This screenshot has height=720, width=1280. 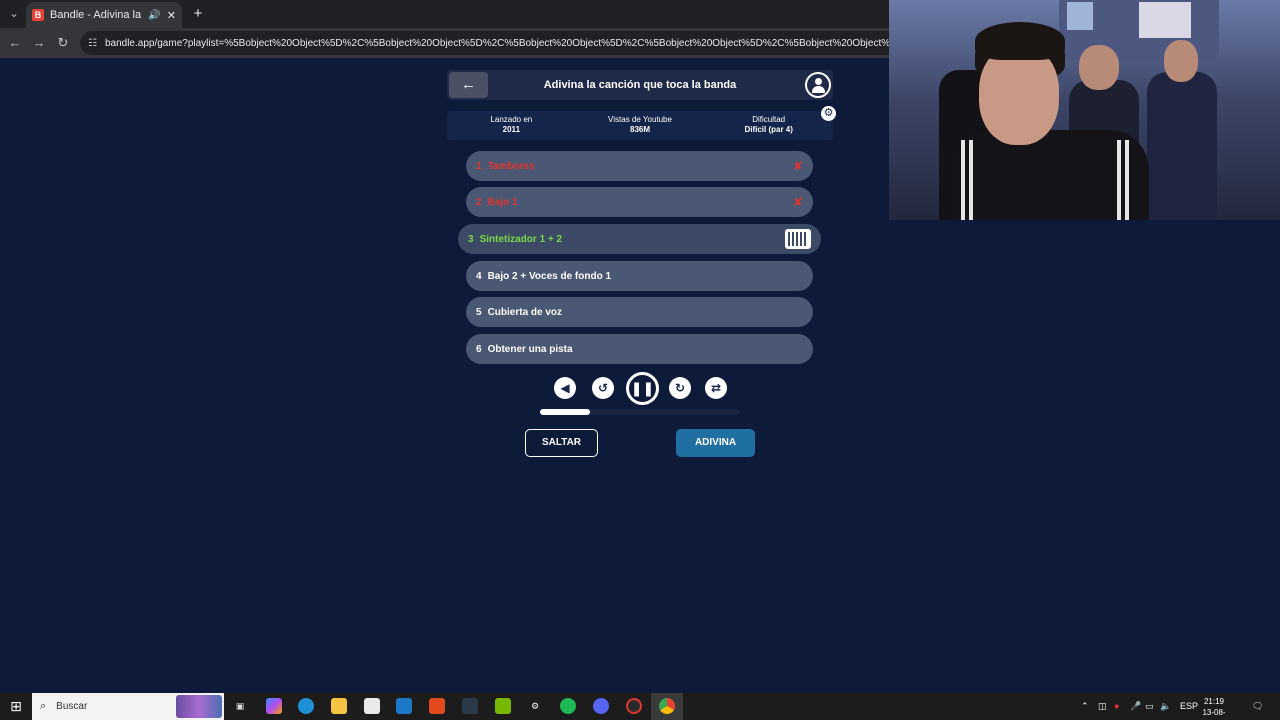 I want to click on track-number: 1, so click(x=479, y=166).